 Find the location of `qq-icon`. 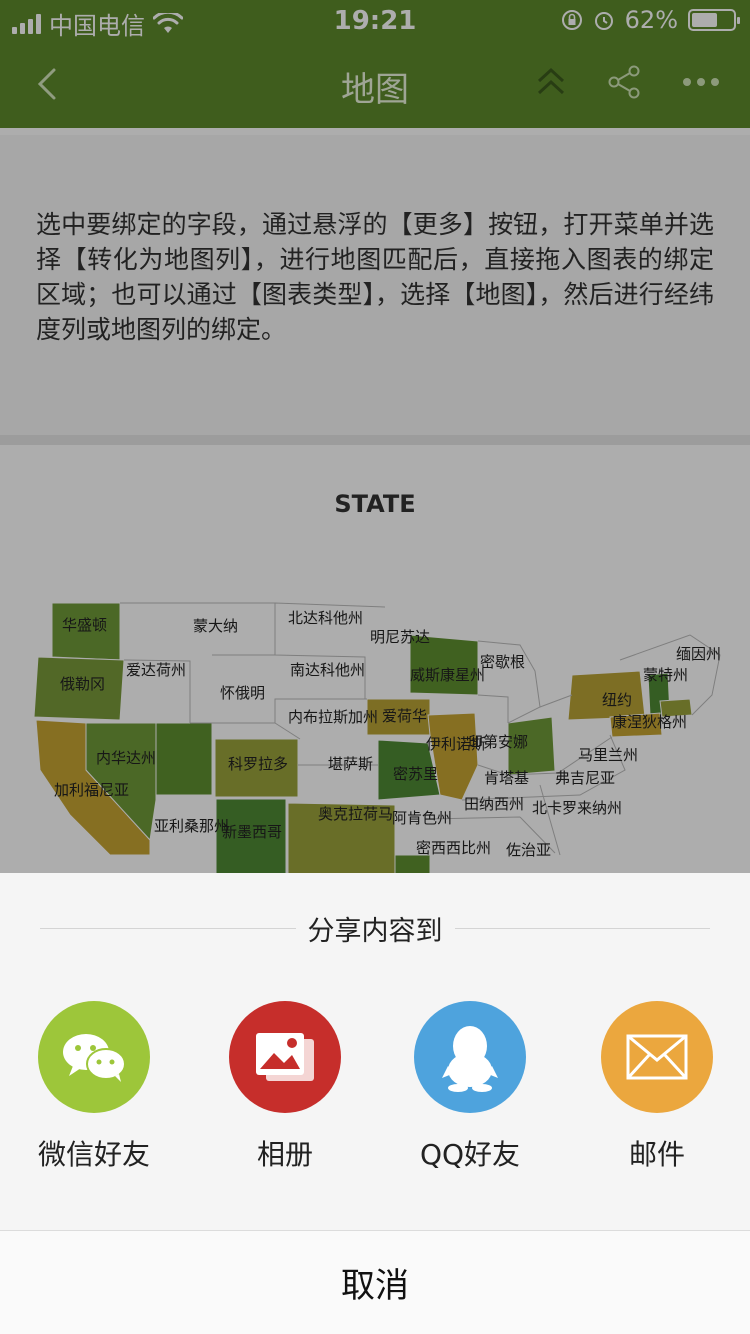

qq-icon is located at coordinates (470, 1059).